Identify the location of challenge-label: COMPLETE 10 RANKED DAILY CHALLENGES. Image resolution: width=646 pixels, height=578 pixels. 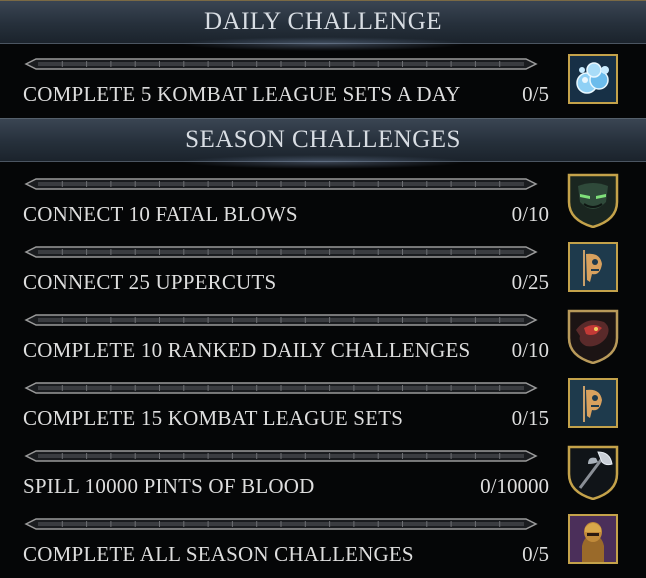
(247, 350).